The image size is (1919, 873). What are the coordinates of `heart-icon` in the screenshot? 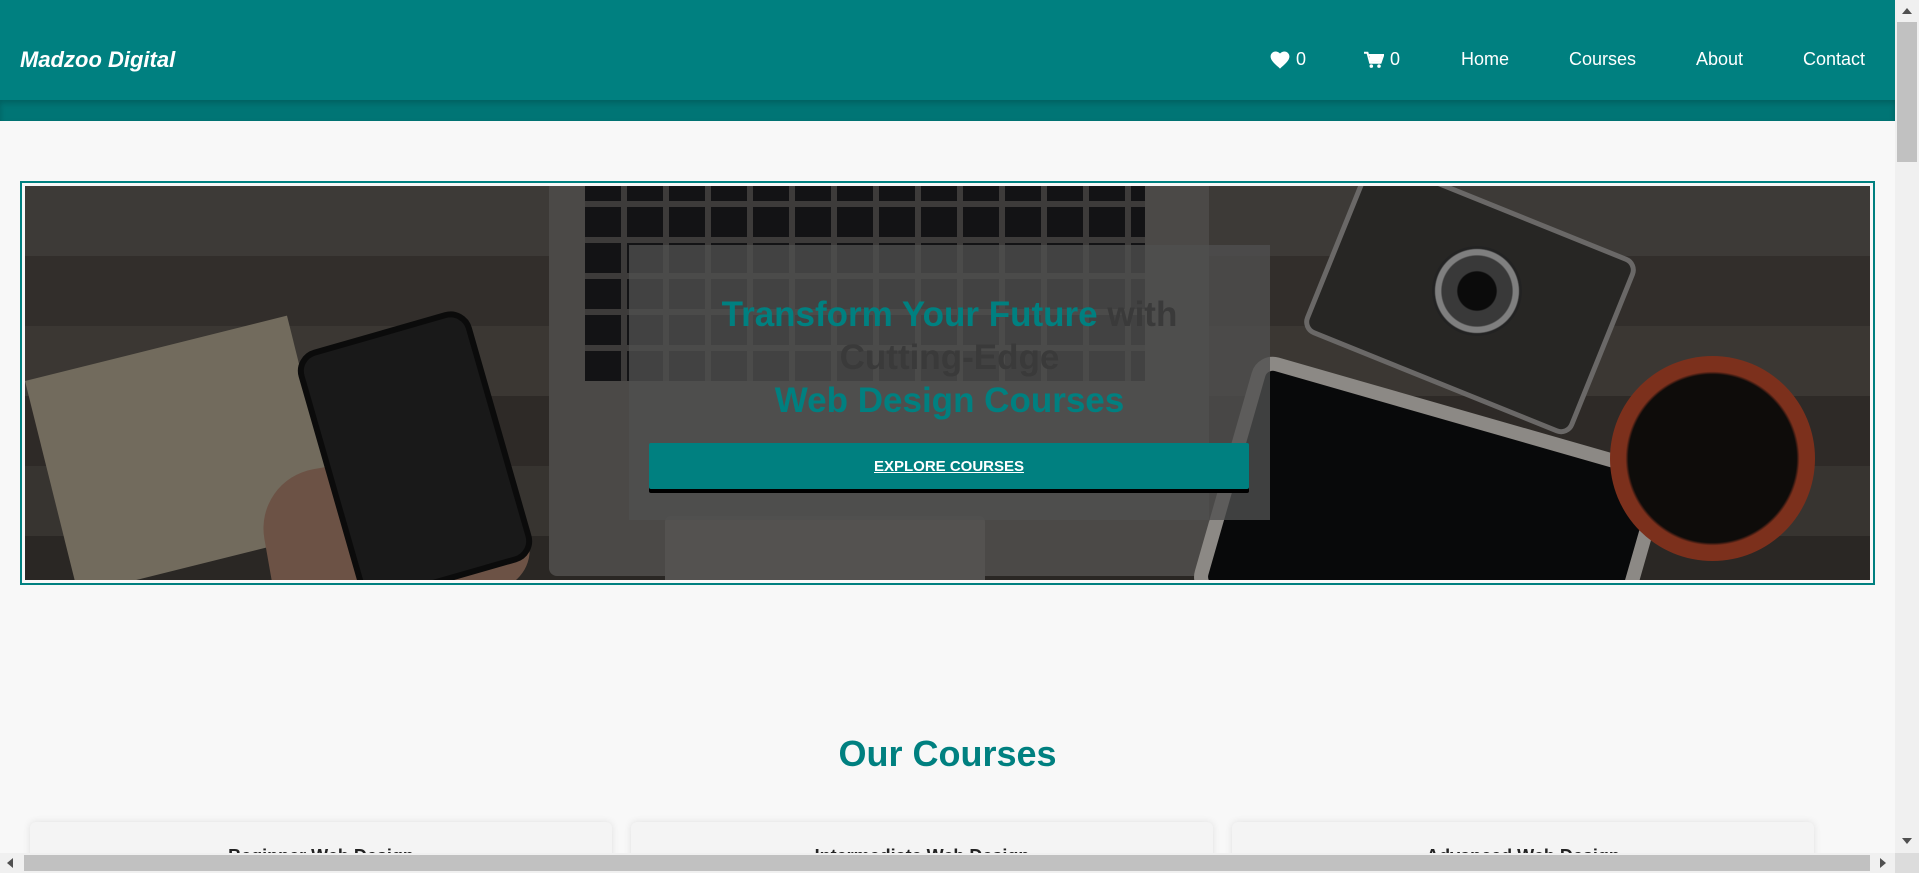 It's located at (1280, 59).